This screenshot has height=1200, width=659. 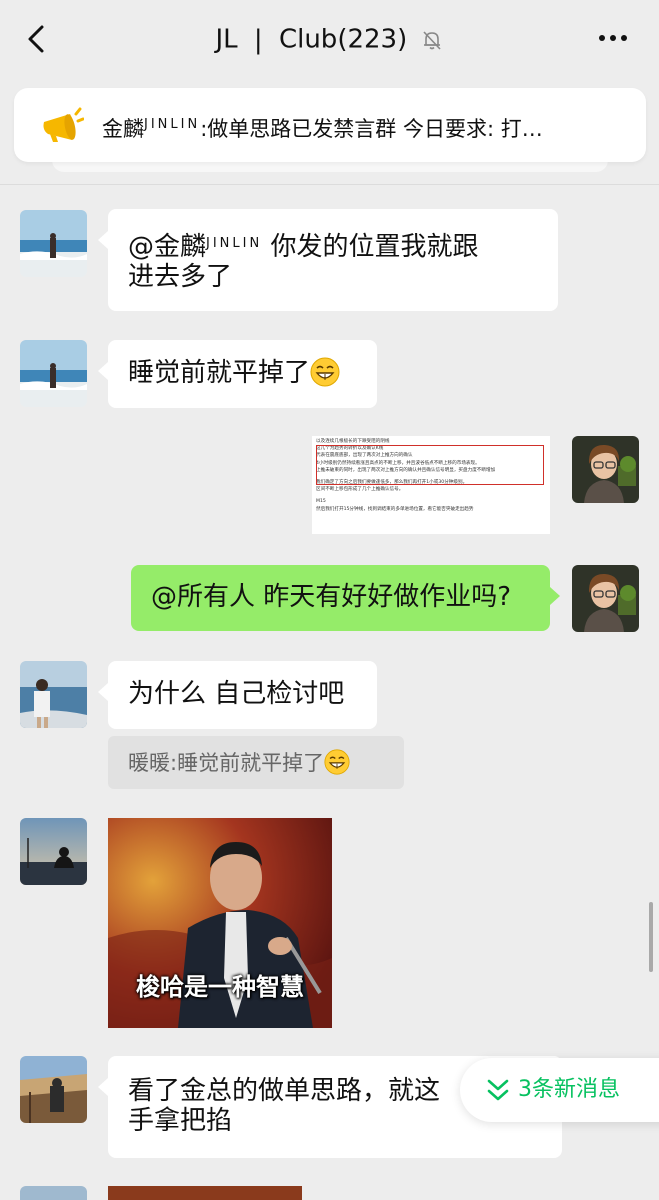 What do you see at coordinates (331, 597) in the screenshot?
I see `message-text: @所有人 昨天有好好做作业吗?` at bounding box center [331, 597].